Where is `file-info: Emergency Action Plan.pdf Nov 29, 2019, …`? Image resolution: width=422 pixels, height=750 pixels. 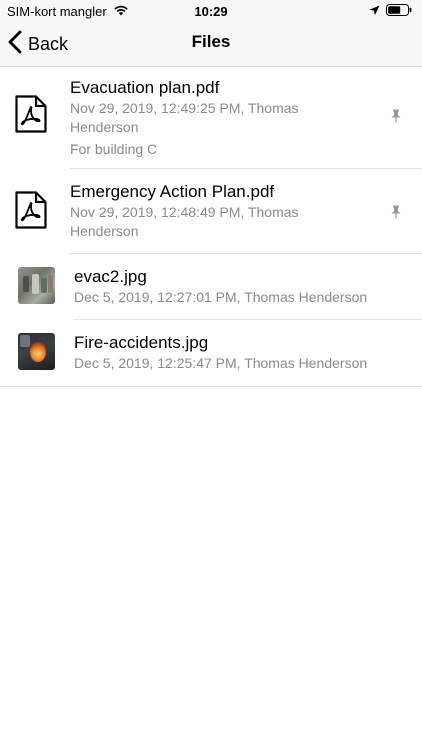
file-info: Emergency Action Plan.pdf Nov 29, 2019, … is located at coordinates (226, 211).